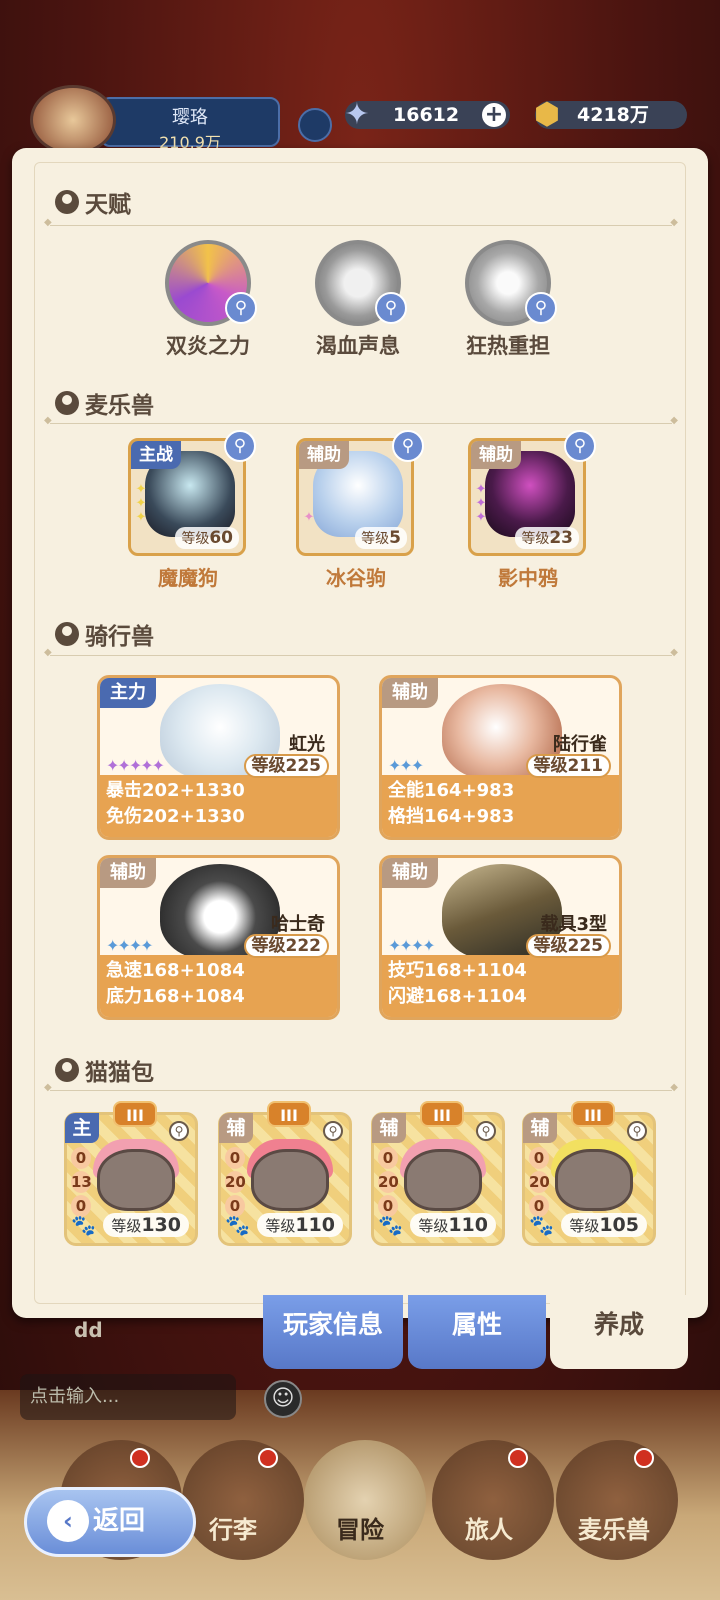 The image size is (720, 1600). What do you see at coordinates (315, 125) in the screenshot?
I see `guild-emblem-icon` at bounding box center [315, 125].